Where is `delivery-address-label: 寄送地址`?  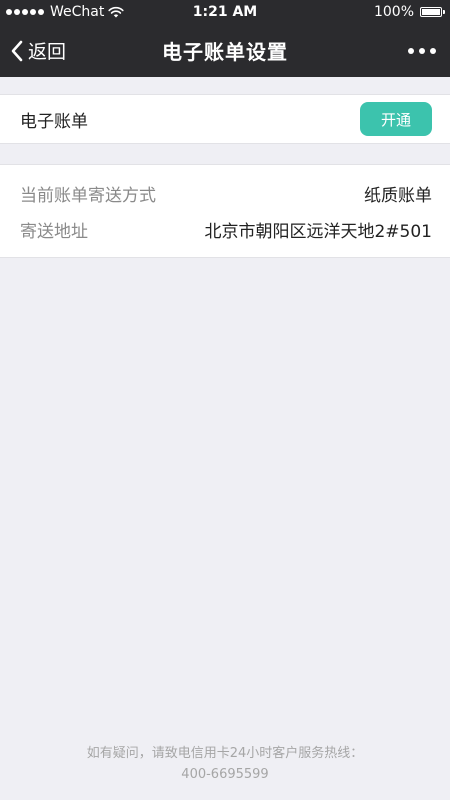
delivery-address-label: 寄送地址 is located at coordinates (54, 231).